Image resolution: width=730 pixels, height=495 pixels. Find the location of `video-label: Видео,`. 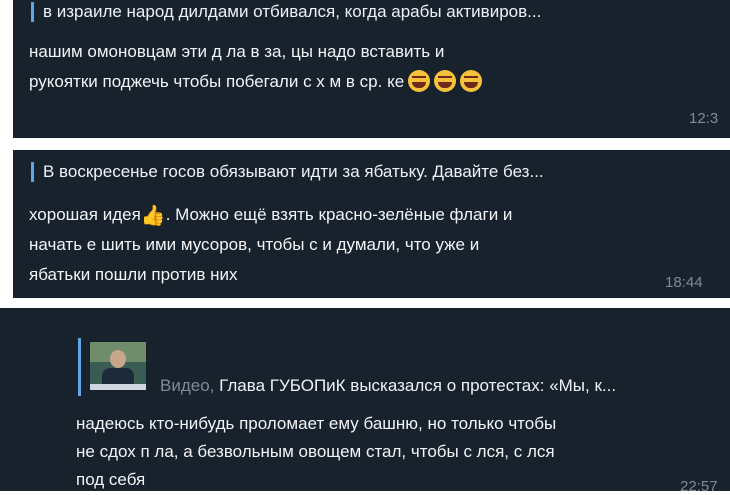

video-label: Видео, is located at coordinates (190, 385).